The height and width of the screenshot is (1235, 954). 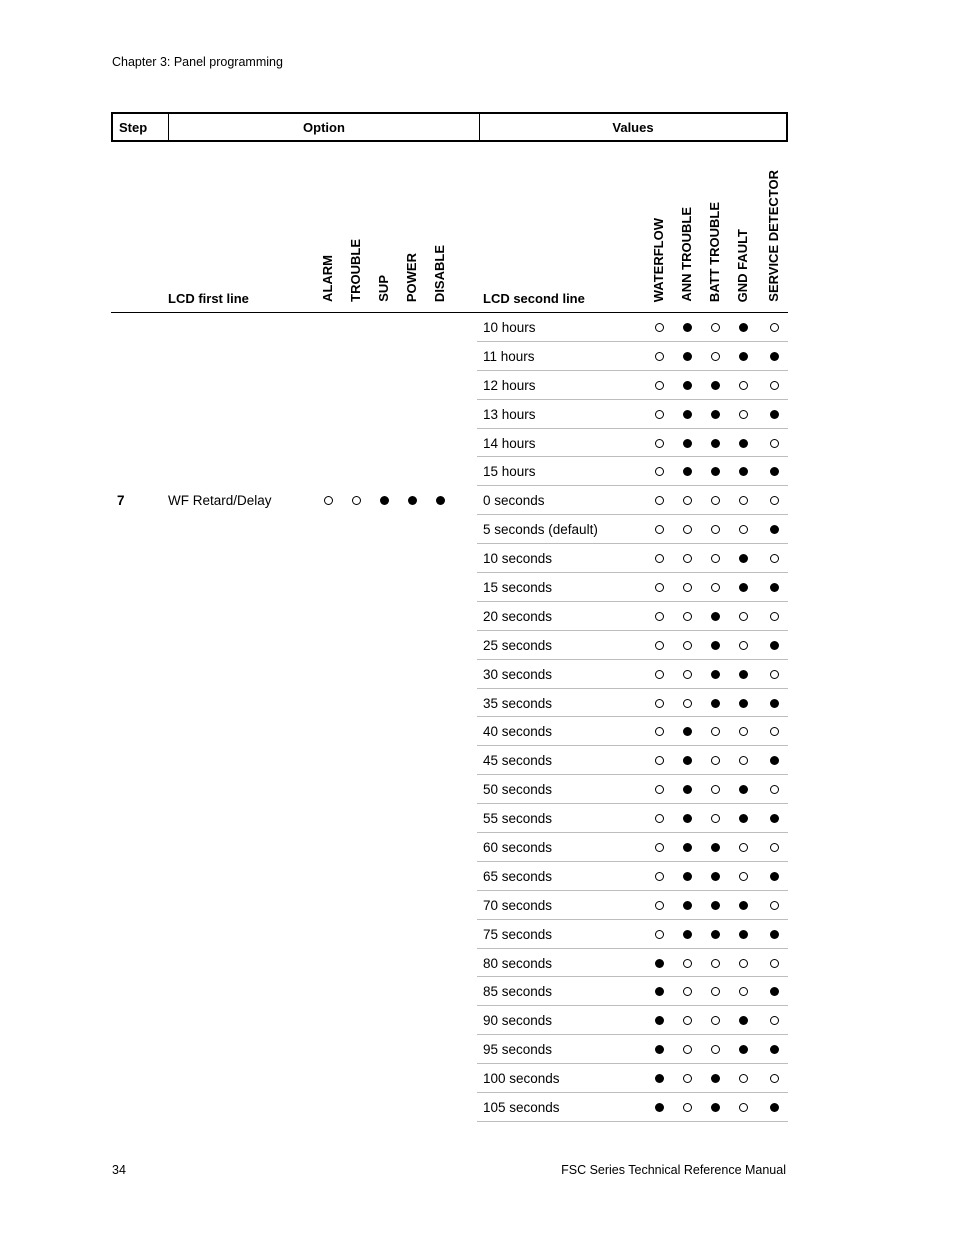 I want to click on table-row: 13 hours, so click(x=449, y=414).